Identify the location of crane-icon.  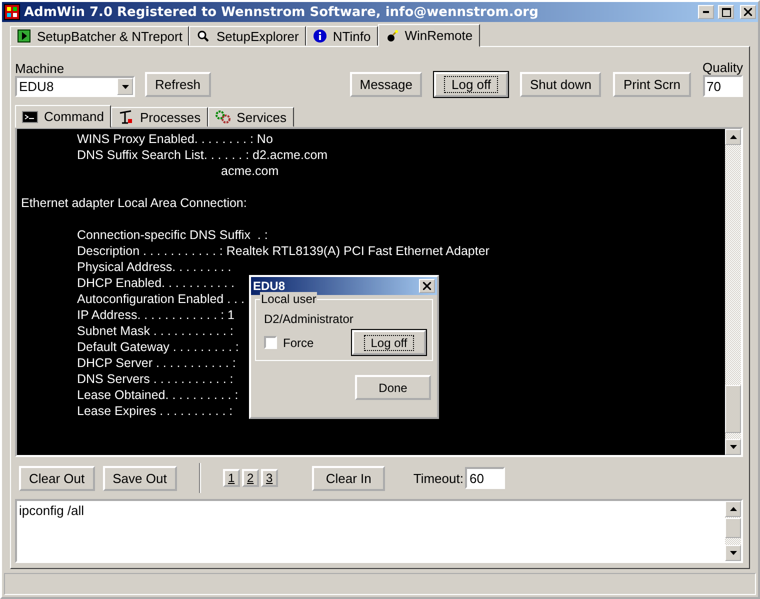
(126, 117).